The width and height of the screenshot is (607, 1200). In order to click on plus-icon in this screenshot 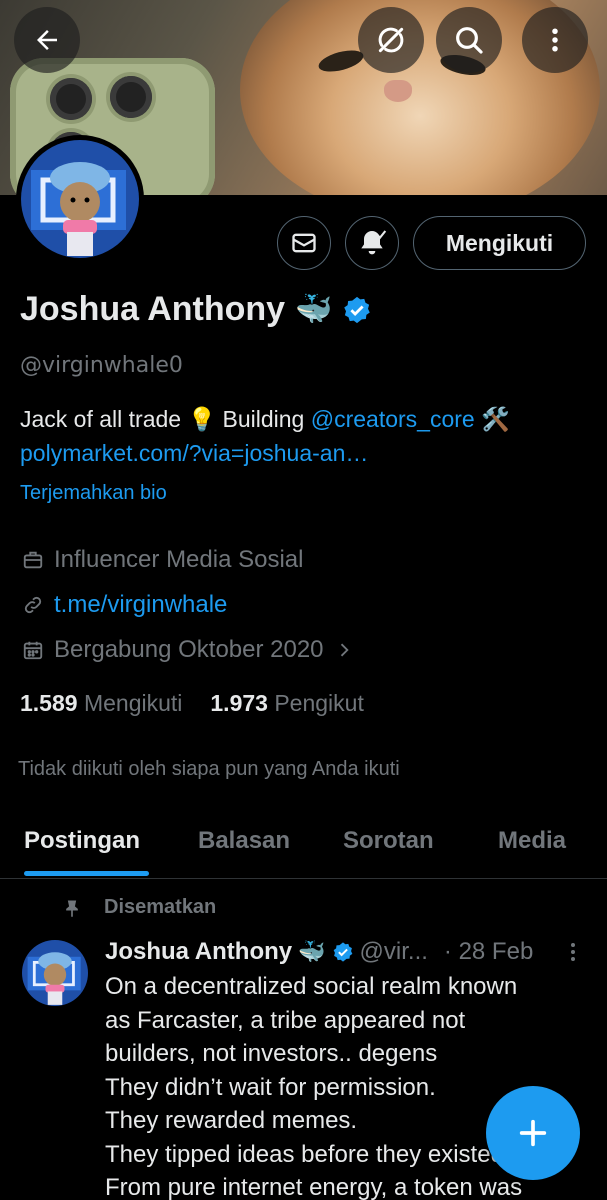, I will do `click(533, 1133)`.